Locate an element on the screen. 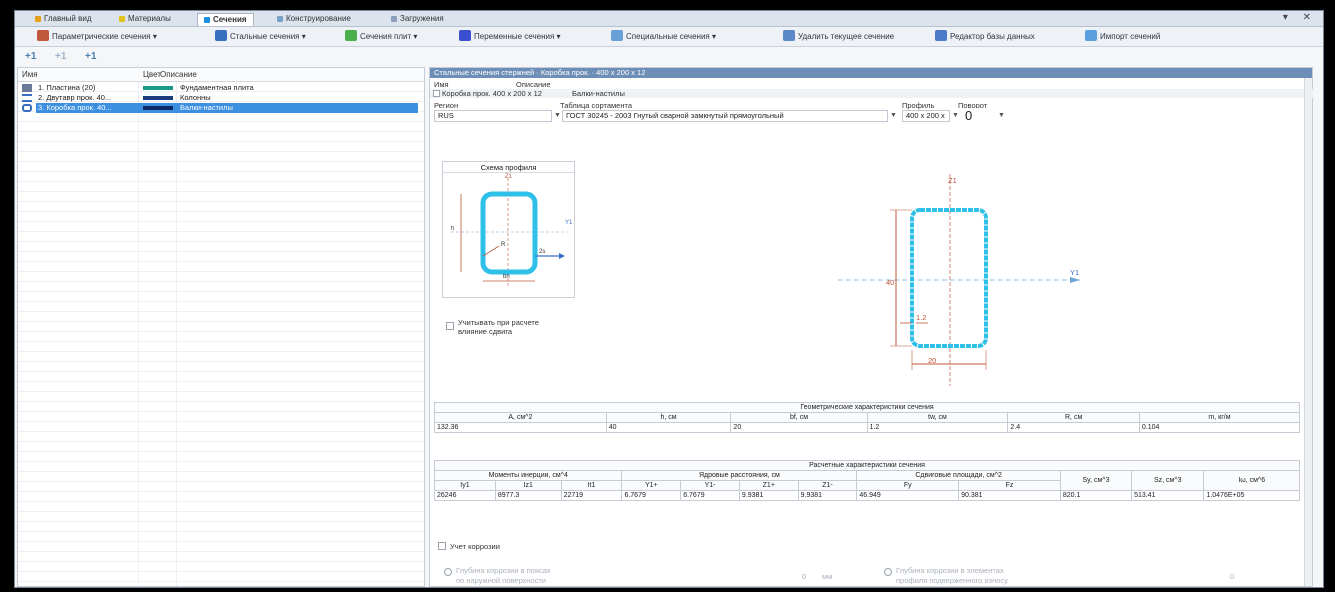  list-toolbar: +1 +1 +1 is located at coordinates (220, 57).